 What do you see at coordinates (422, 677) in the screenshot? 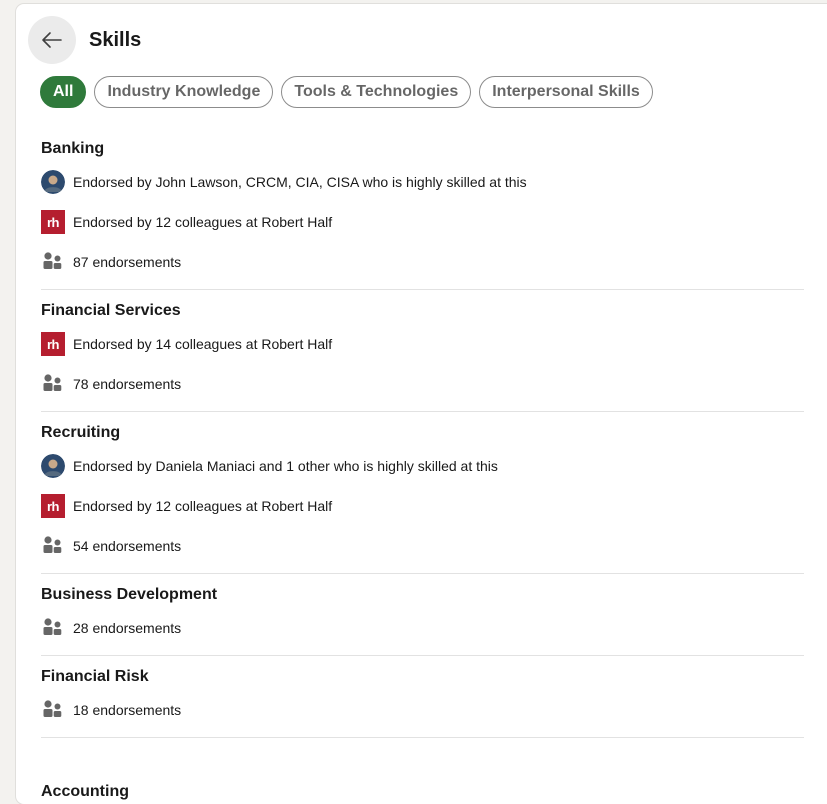
I see `skill-name: Financial Risk` at bounding box center [422, 677].